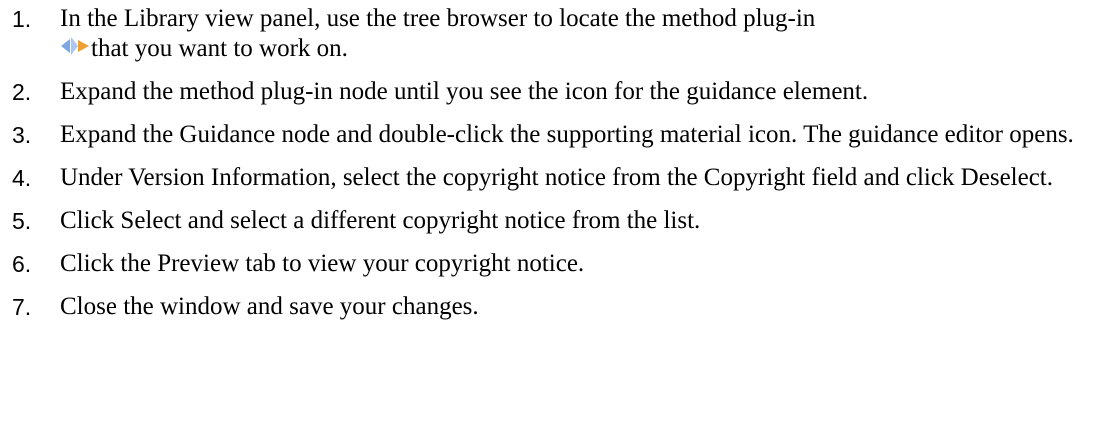 Image resolution: width=1099 pixels, height=423 pixels. I want to click on step-number: 2., so click(22, 92).